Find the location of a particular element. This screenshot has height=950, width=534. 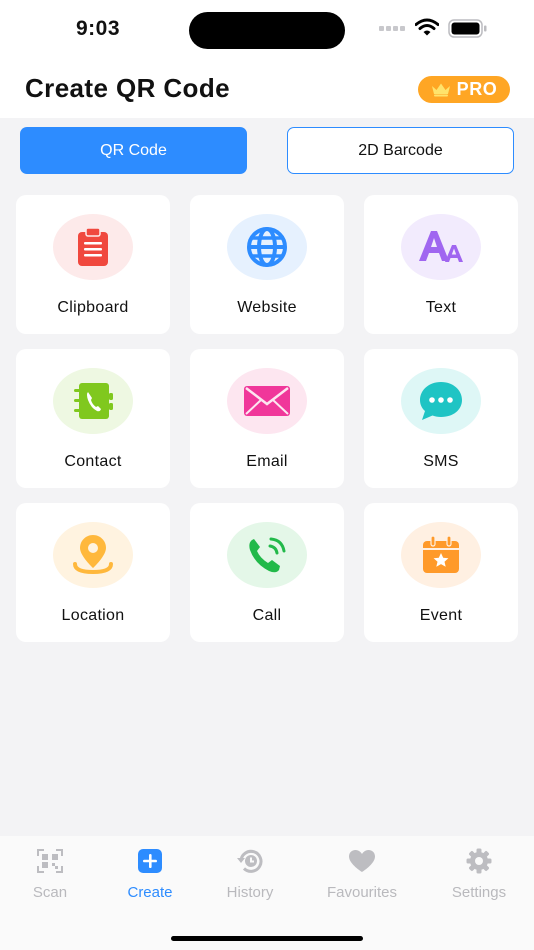

gear-icon is located at coordinates (479, 861).